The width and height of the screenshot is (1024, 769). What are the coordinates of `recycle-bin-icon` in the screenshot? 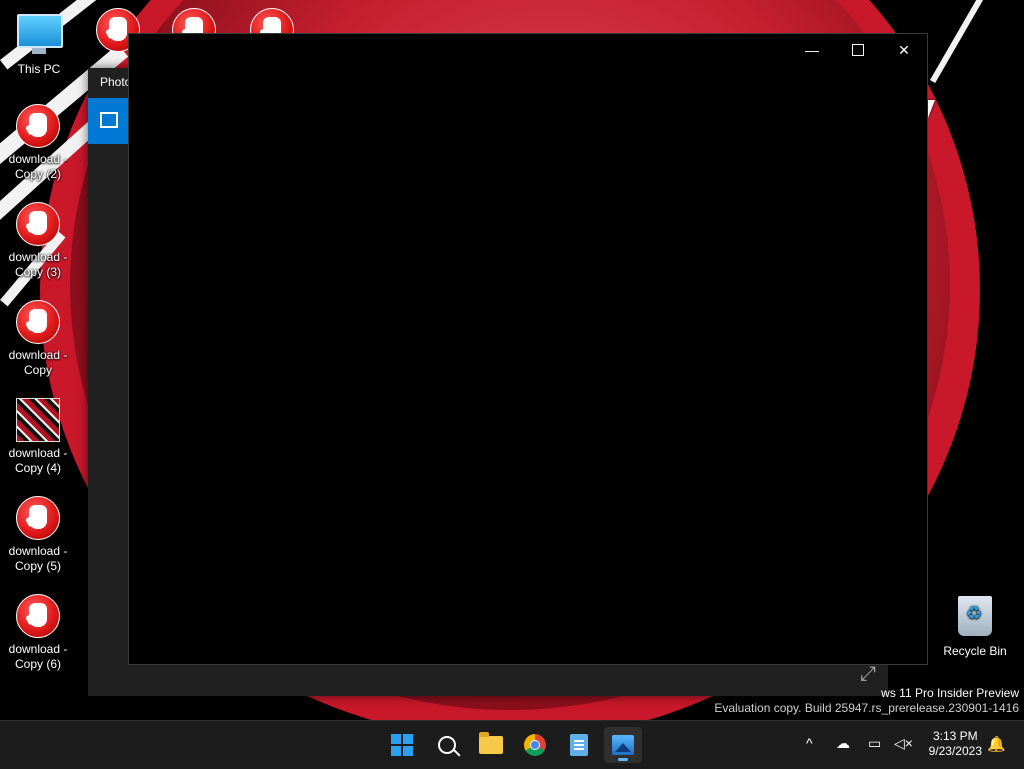 It's located at (975, 618).